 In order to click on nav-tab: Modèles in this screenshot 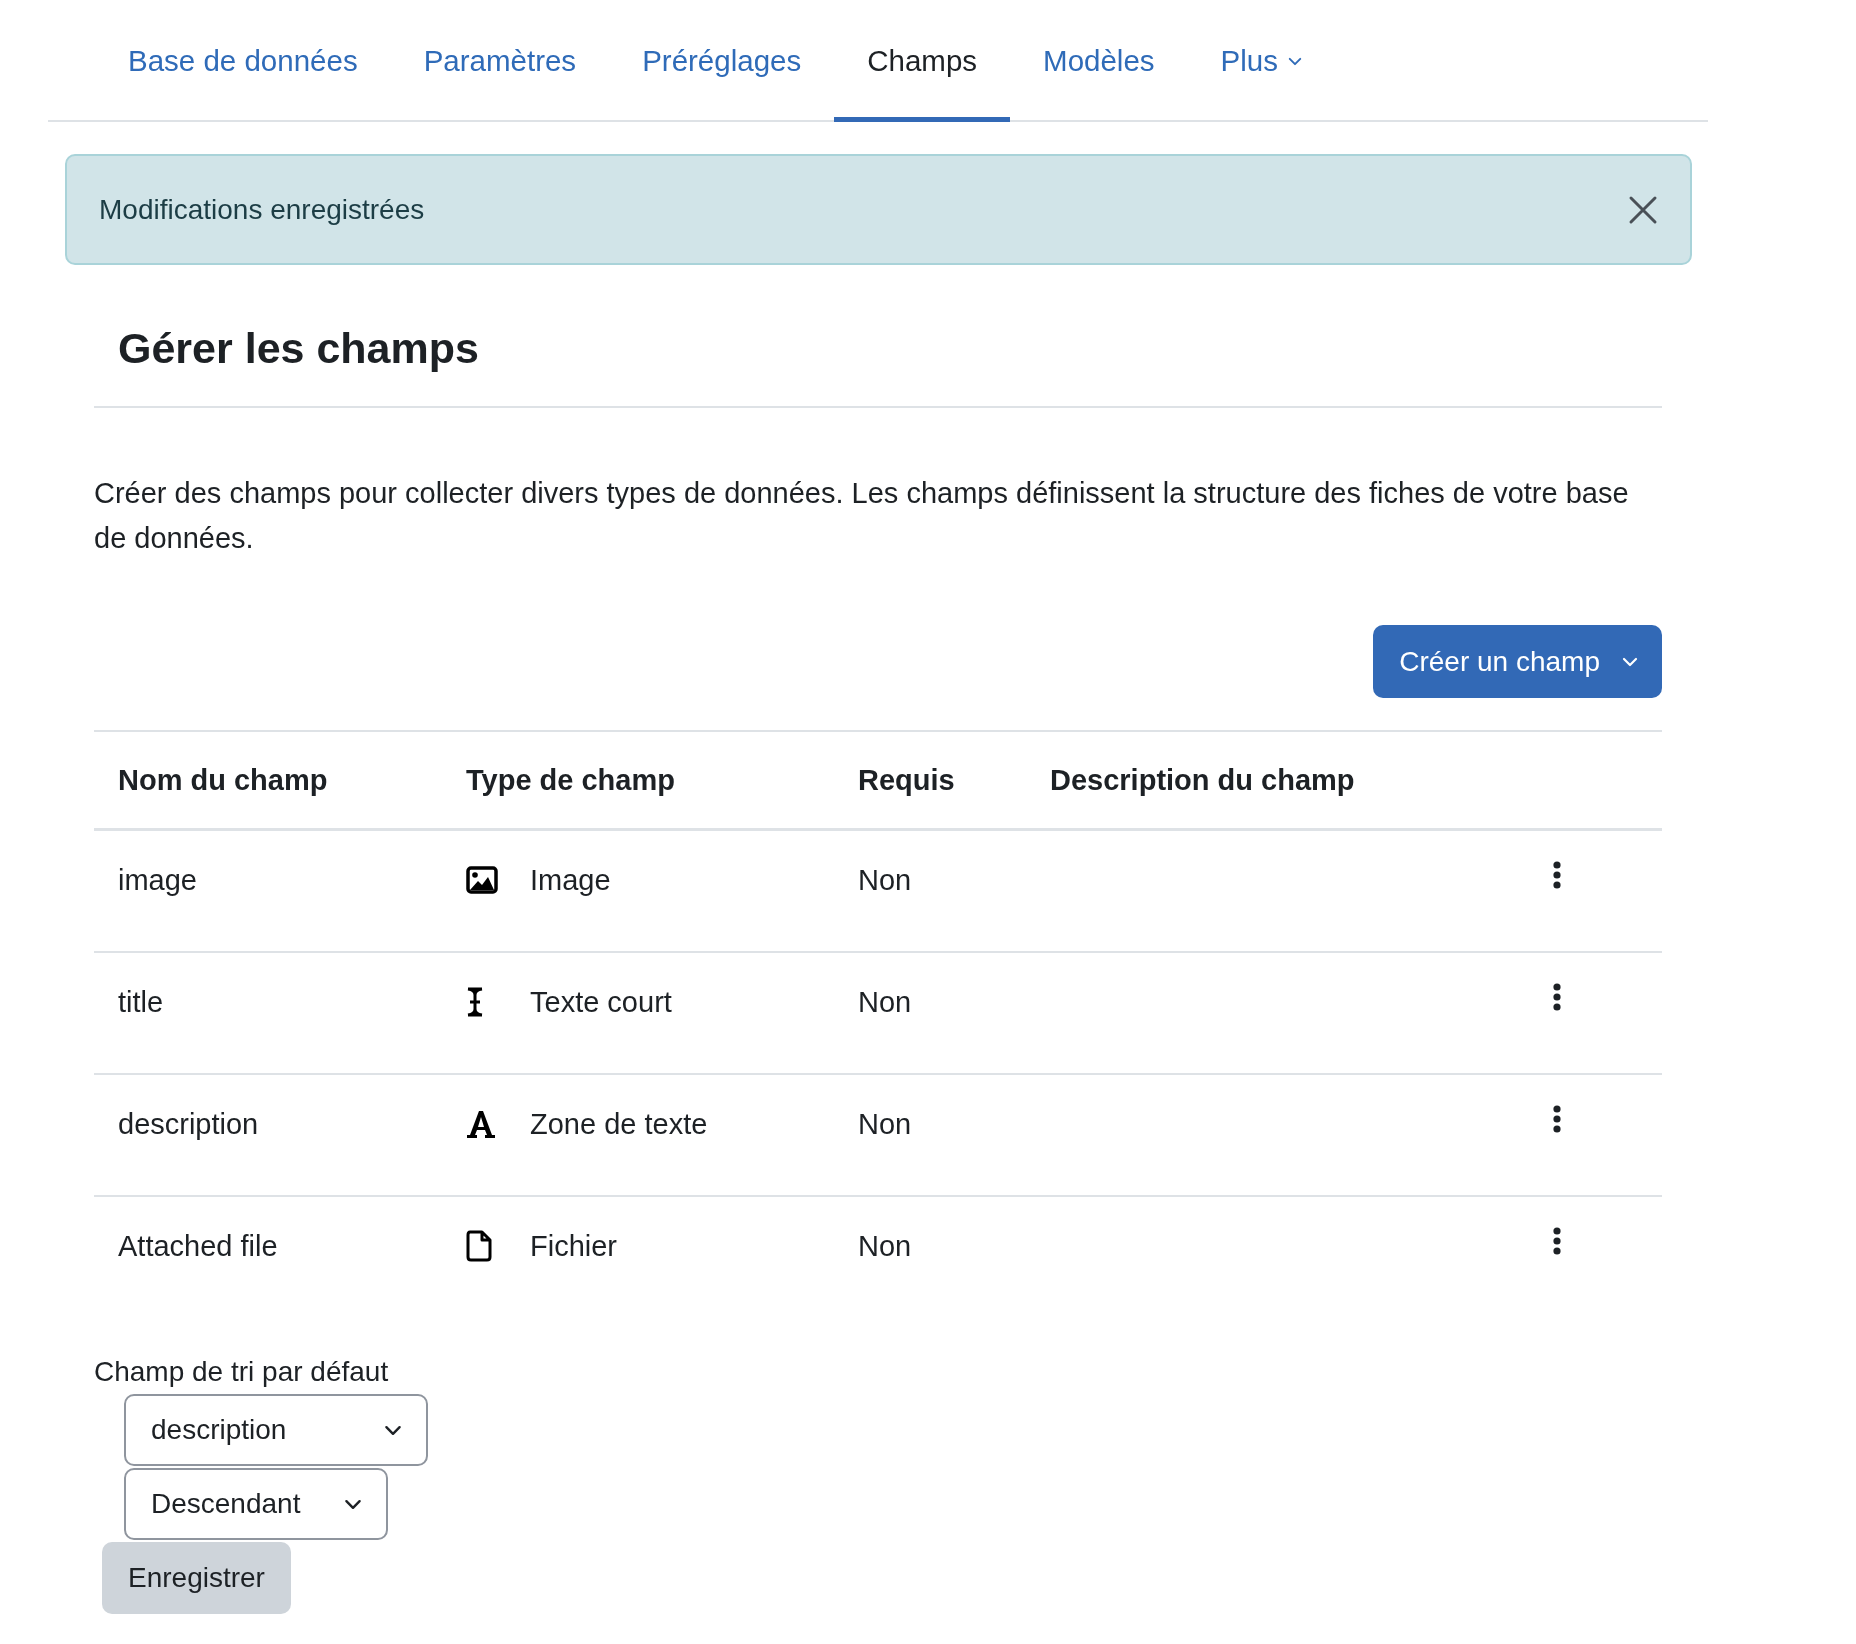, I will do `click(1099, 61)`.